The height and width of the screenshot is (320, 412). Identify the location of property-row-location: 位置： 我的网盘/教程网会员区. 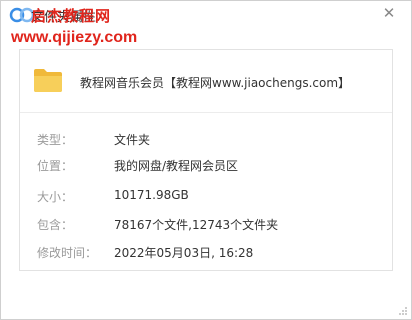
(206, 167).